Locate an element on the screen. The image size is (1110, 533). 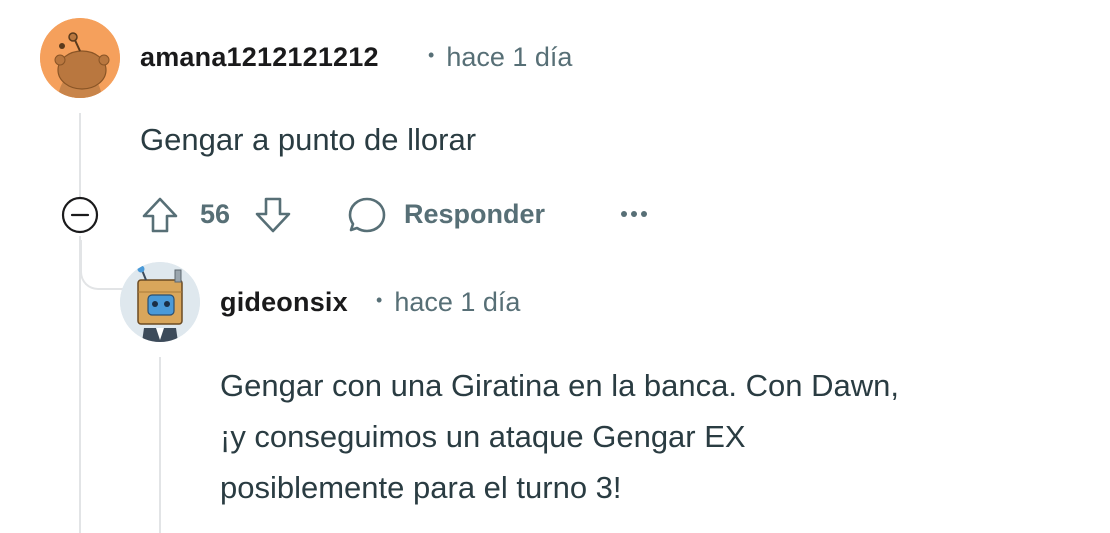
comment-username: gideonsix is located at coordinates (284, 302).